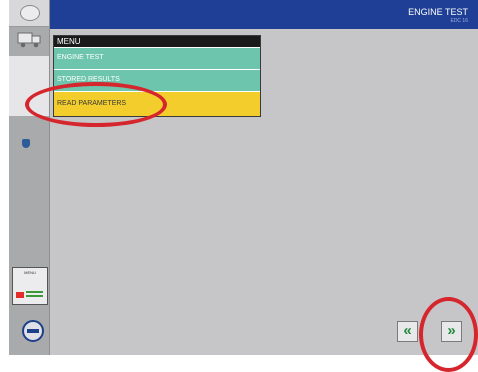 Image resolution: width=478 pixels, height=372 pixels. What do you see at coordinates (459, 21) in the screenshot?
I see `page-subtitle: EDC 16` at bounding box center [459, 21].